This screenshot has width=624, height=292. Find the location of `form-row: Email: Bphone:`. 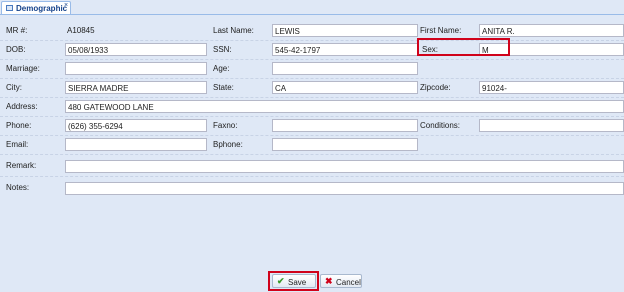

form-row: Email: Bphone: is located at coordinates (312, 145).